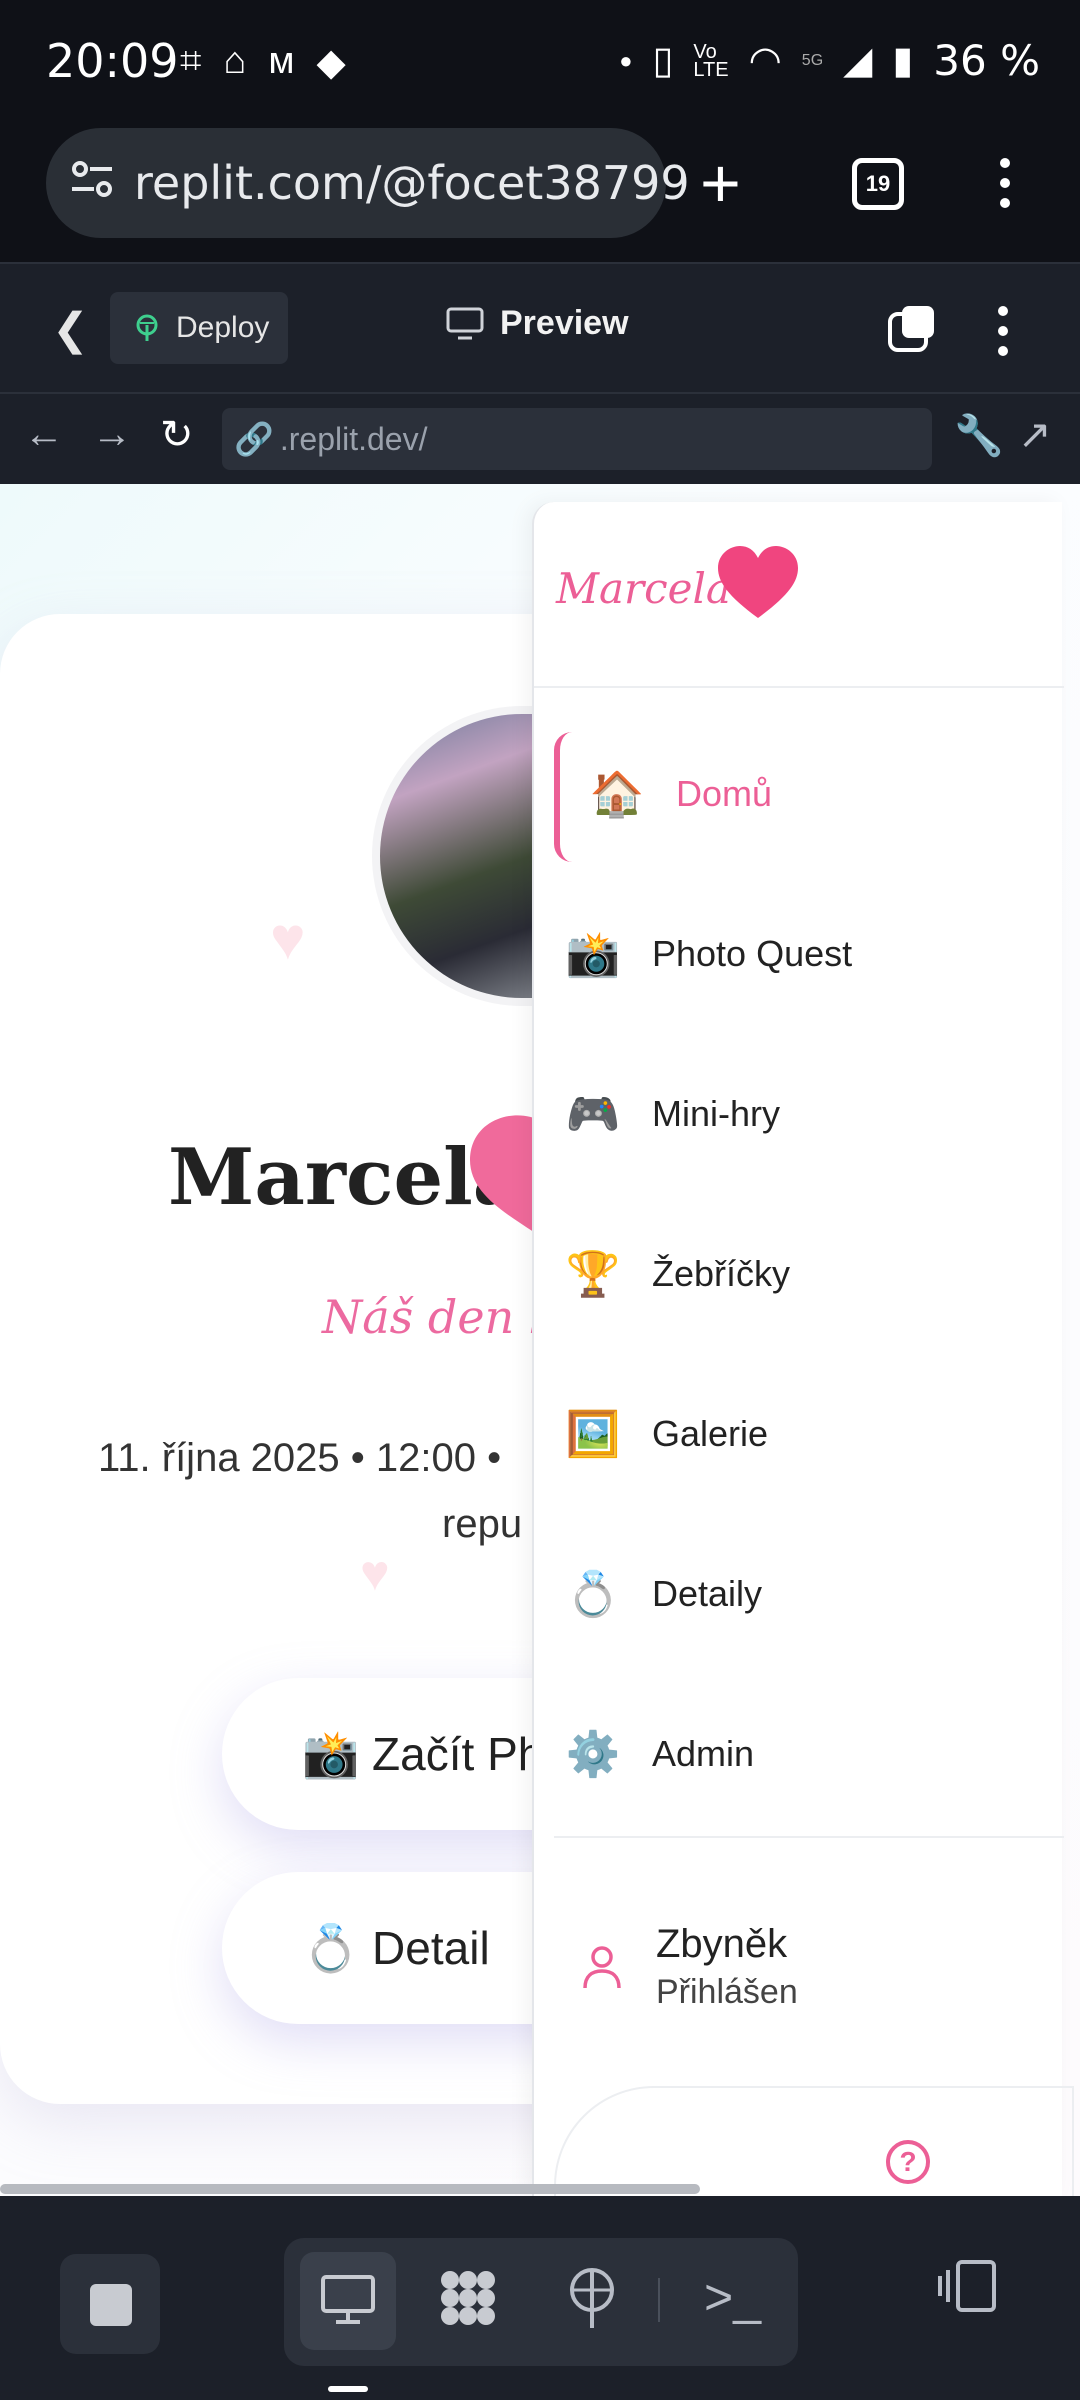  Describe the element at coordinates (235, 61) in the screenshot. I see `app-notification-icon: ⌂` at that location.